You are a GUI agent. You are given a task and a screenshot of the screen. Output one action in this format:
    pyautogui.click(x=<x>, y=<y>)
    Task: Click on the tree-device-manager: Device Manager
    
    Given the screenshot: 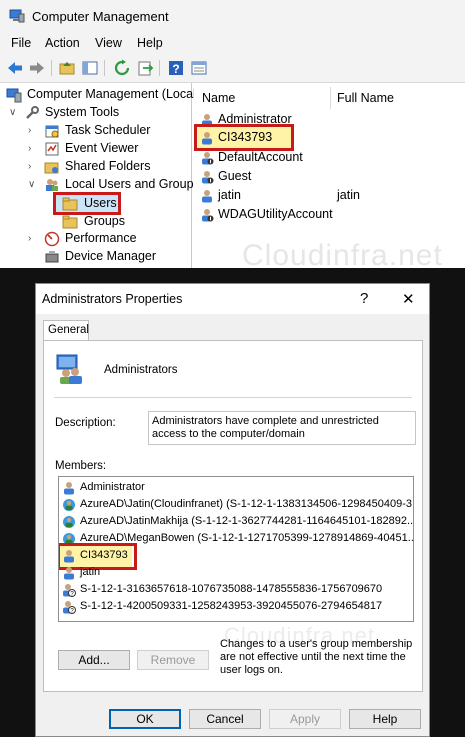 What is the action you would take?
    pyautogui.click(x=110, y=256)
    